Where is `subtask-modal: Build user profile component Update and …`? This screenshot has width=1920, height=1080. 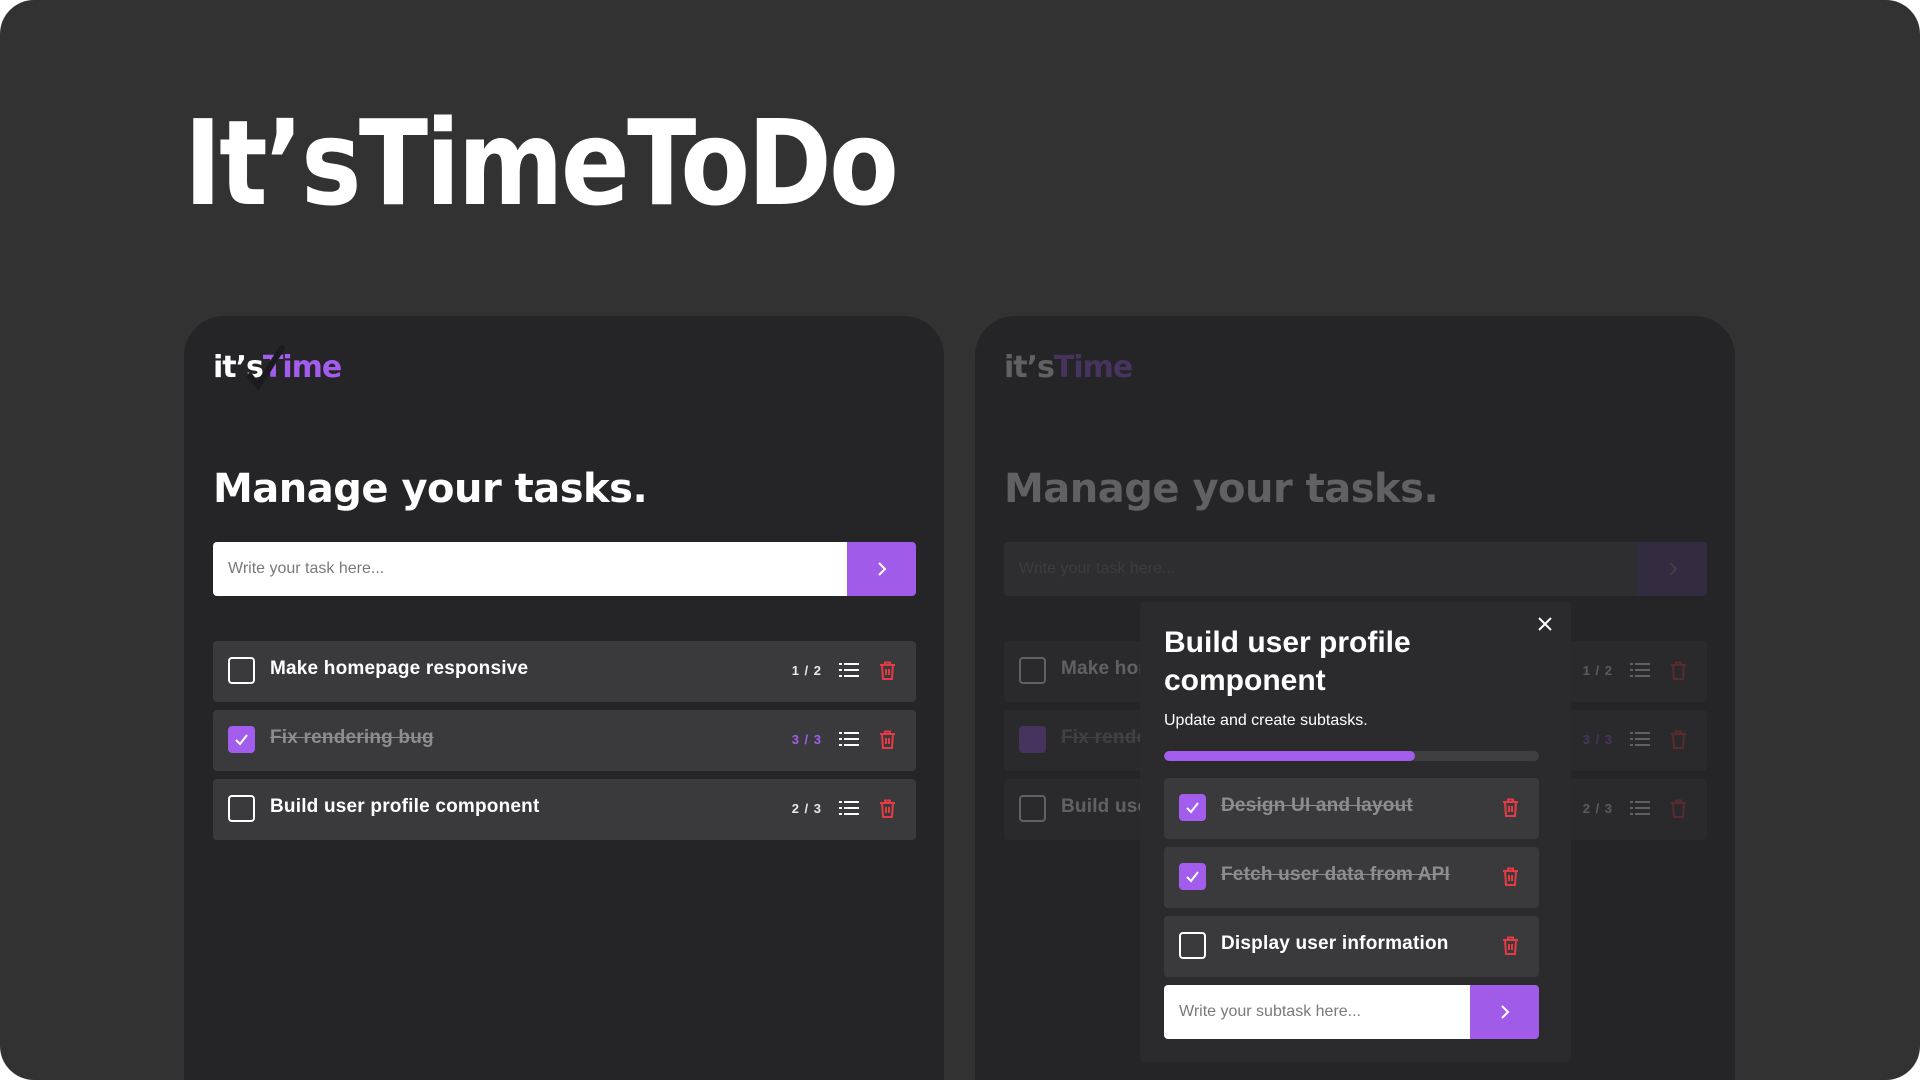
subtask-modal: Build user profile component Update and … is located at coordinates (1355, 832).